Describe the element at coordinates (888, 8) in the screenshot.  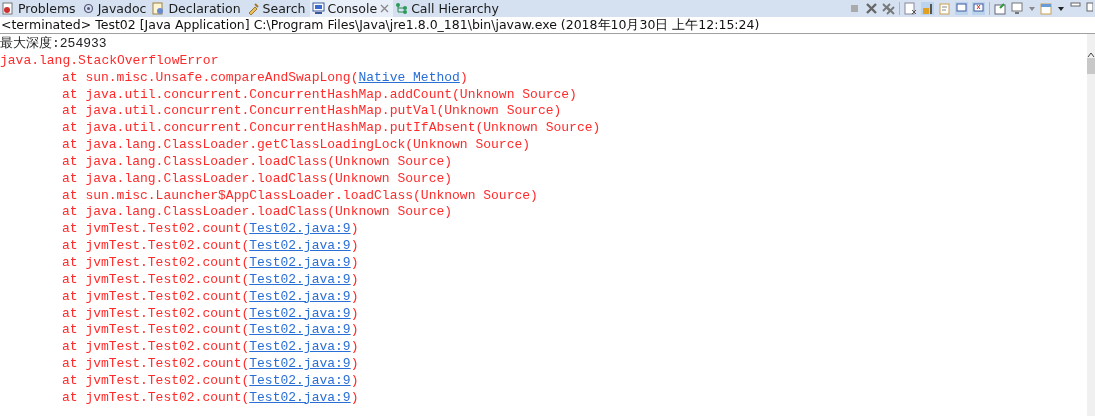
I see `remove-all-icon` at that location.